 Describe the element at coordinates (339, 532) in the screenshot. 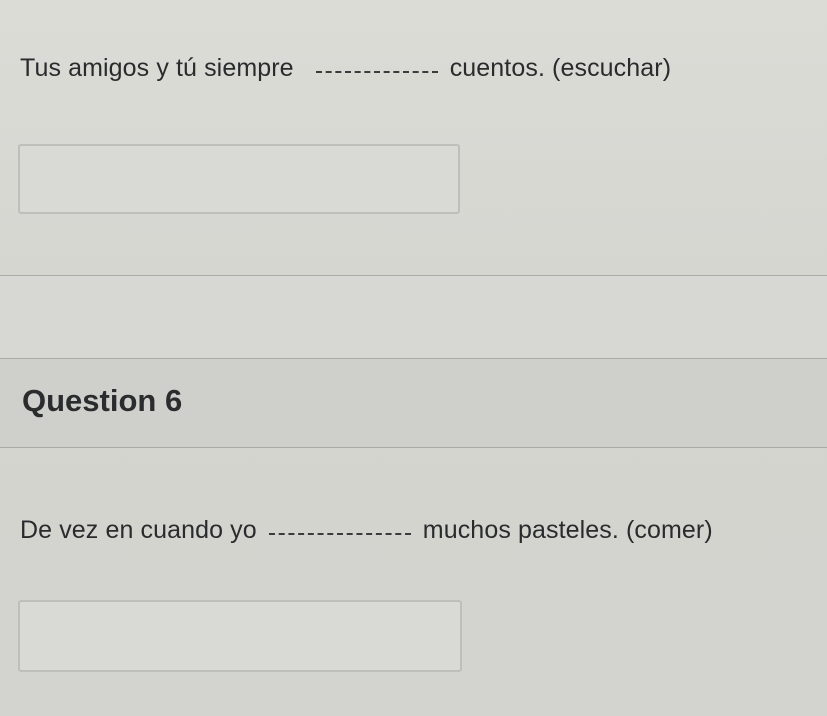

I see `question-6-blank` at that location.